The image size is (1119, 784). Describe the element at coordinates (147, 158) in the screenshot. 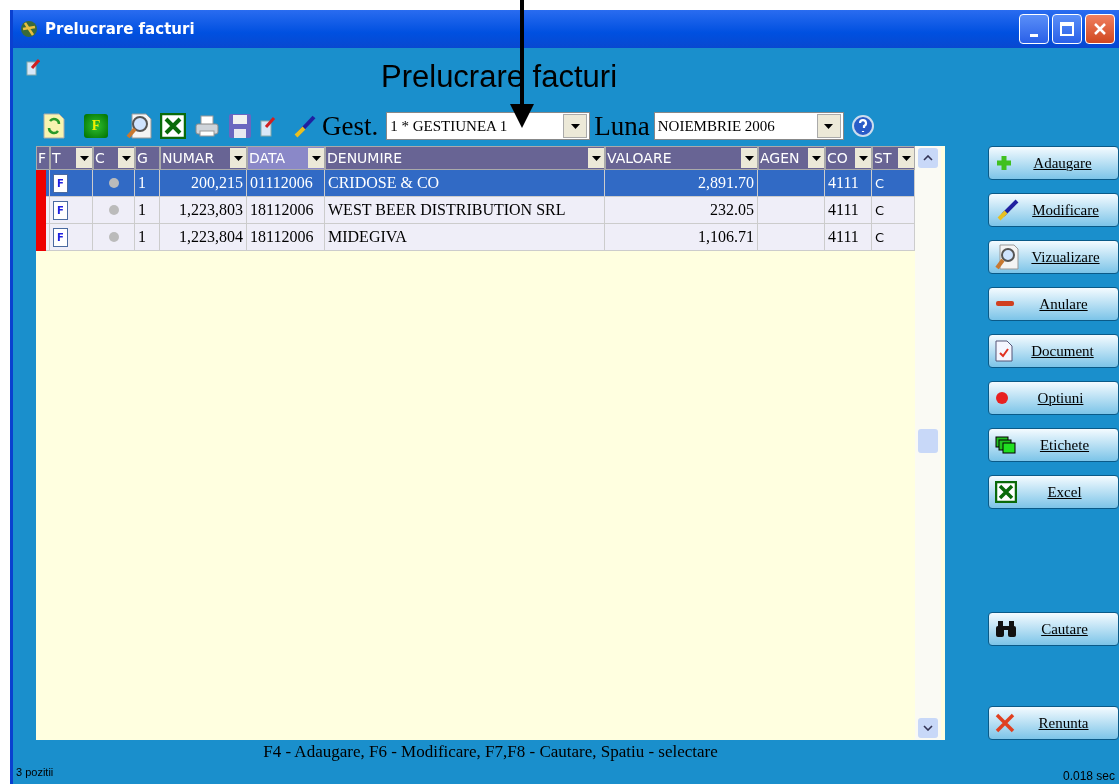

I see `column-header: G` at that location.